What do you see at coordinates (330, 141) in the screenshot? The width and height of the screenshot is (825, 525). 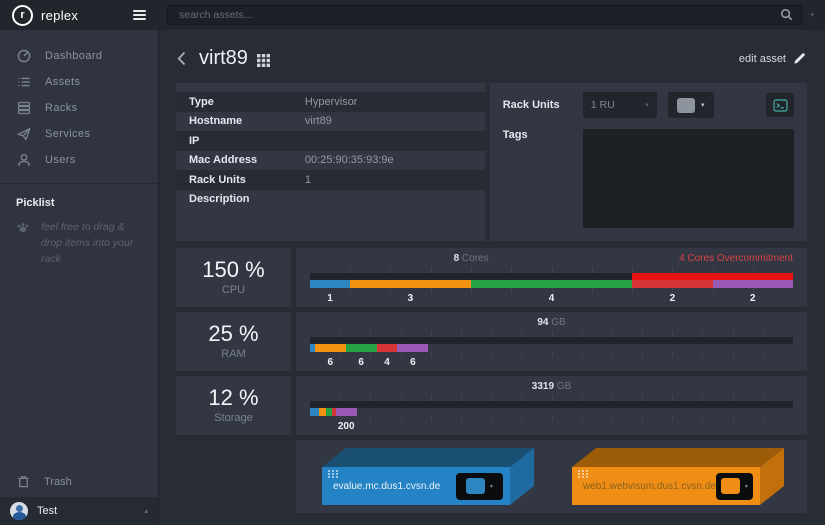 I see `table-row: IP` at bounding box center [330, 141].